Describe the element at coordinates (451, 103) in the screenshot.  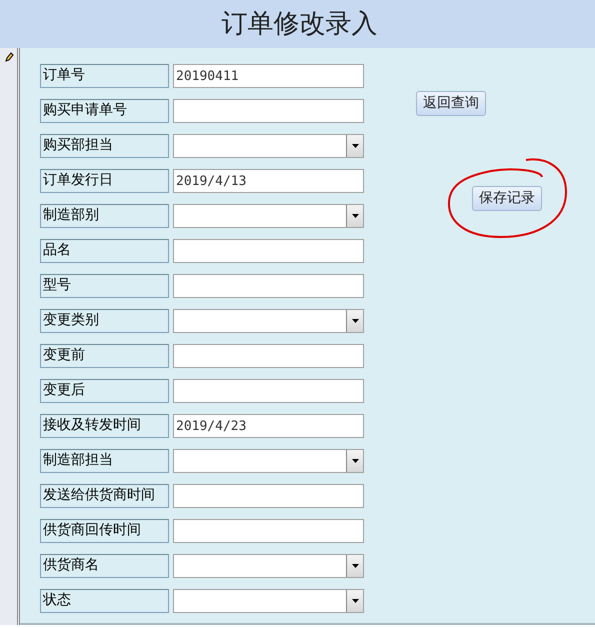
I see `back-to-search-button: 返回查询` at that location.